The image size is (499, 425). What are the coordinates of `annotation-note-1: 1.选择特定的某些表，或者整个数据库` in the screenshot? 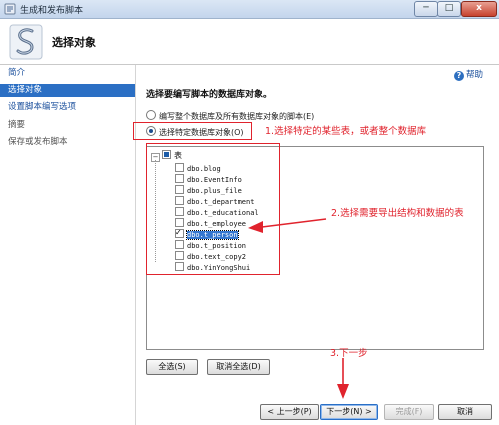 It's located at (346, 131).